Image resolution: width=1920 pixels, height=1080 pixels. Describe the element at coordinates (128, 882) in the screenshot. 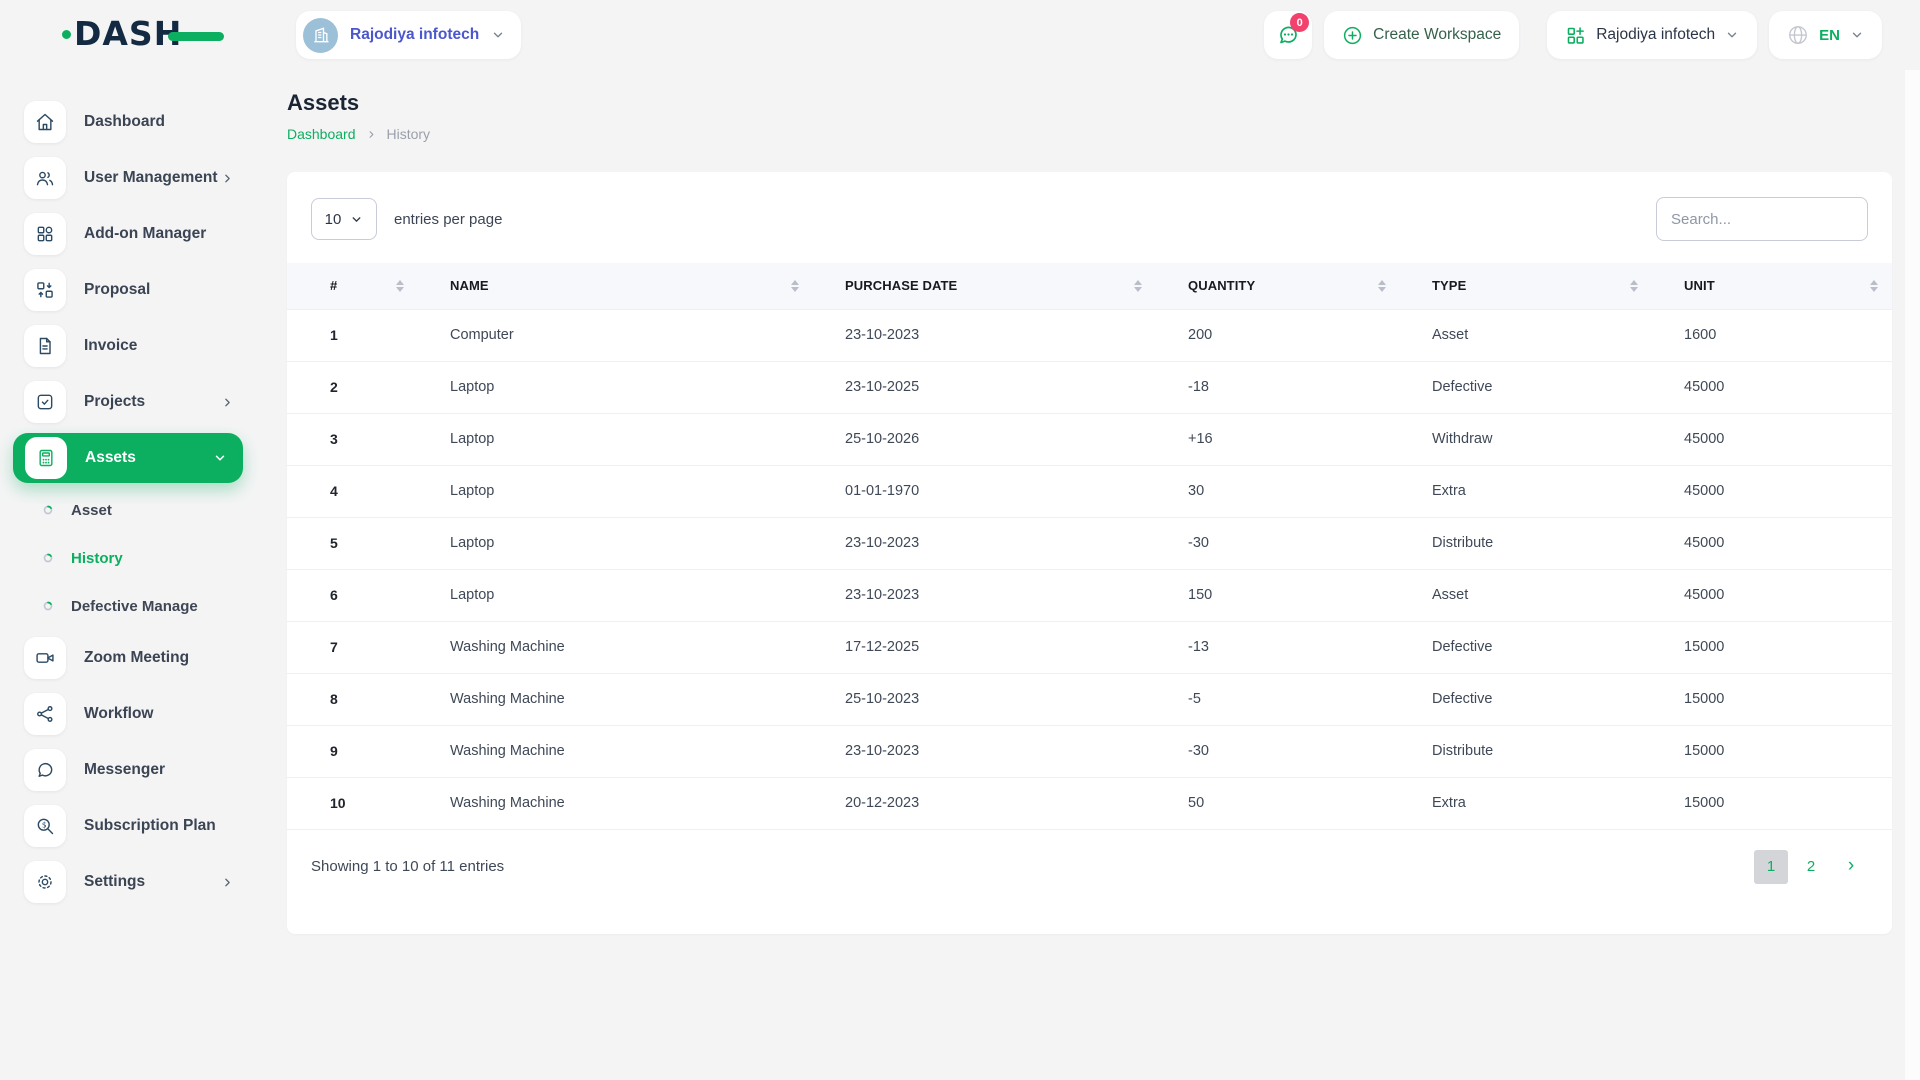

I see `sidebar-item-settings: Settings` at that location.